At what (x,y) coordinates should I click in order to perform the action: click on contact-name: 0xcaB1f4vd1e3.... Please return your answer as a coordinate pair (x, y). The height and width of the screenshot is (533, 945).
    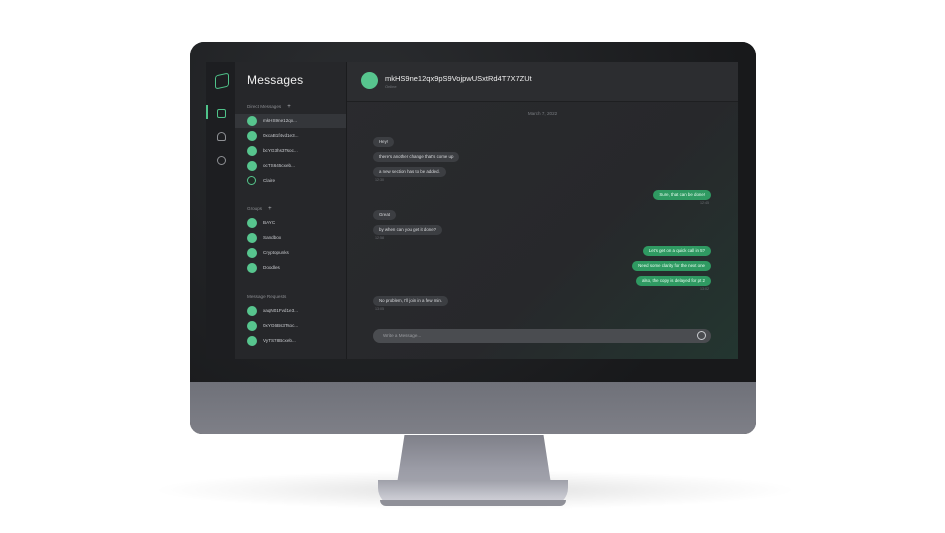
    Looking at the image, I should click on (281, 135).